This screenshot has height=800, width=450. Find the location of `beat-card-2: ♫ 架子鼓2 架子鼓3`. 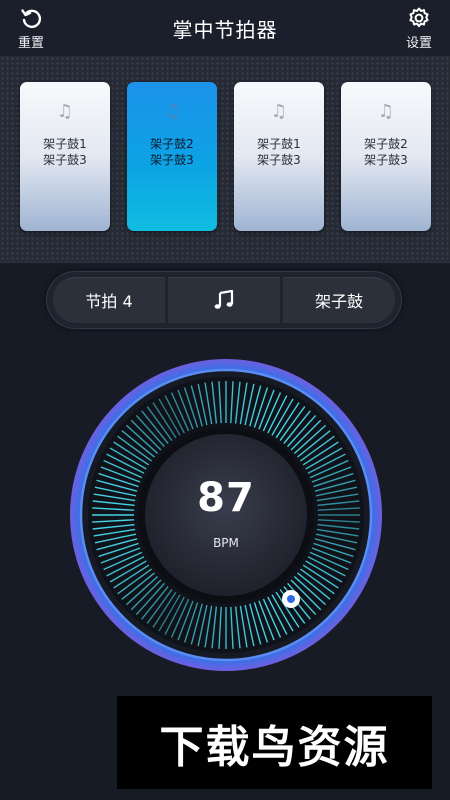

beat-card-2: ♫ 架子鼓2 架子鼓3 is located at coordinates (172, 156).